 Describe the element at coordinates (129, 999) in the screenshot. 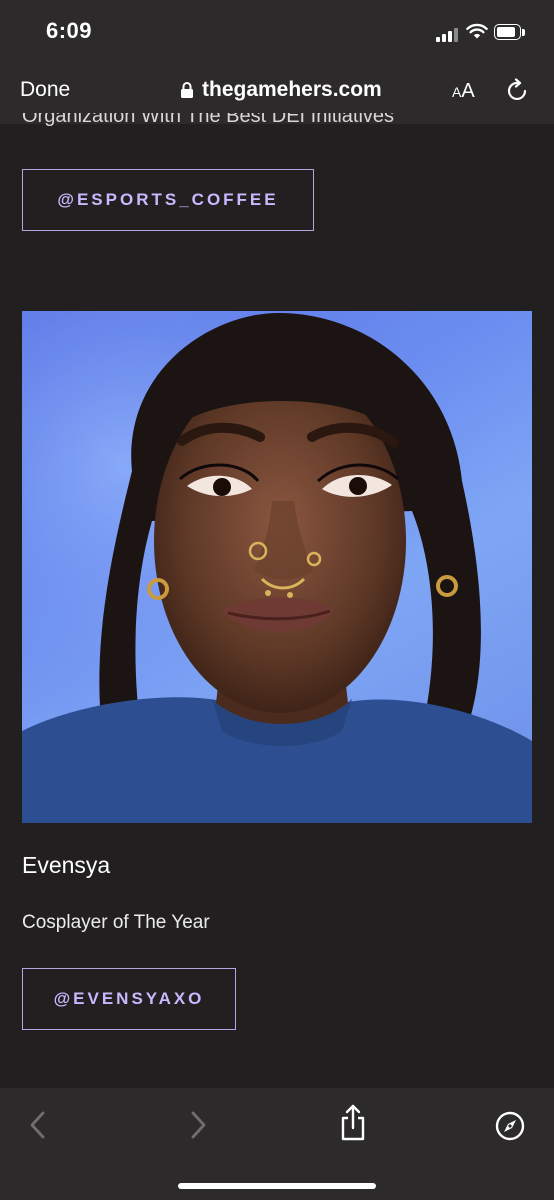

I see `evensyaxo-handle-button: @EVENSYAXO` at that location.